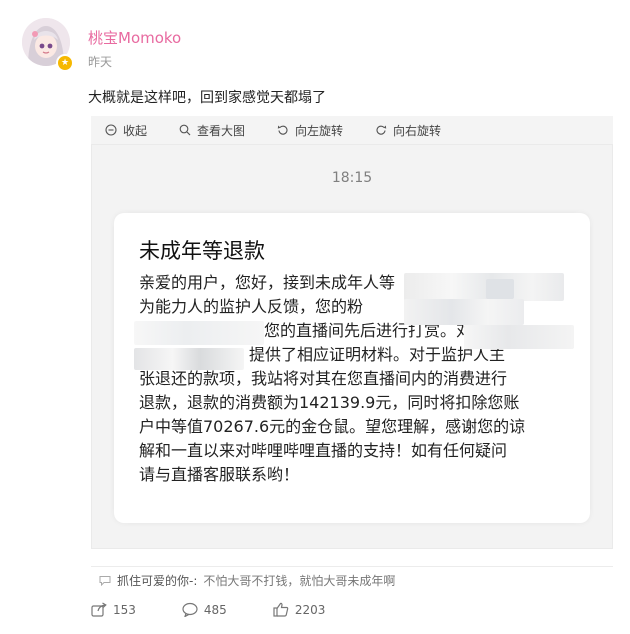 The image size is (630, 634). What do you see at coordinates (100, 62) in the screenshot?
I see `post-time: 昨天` at bounding box center [100, 62].